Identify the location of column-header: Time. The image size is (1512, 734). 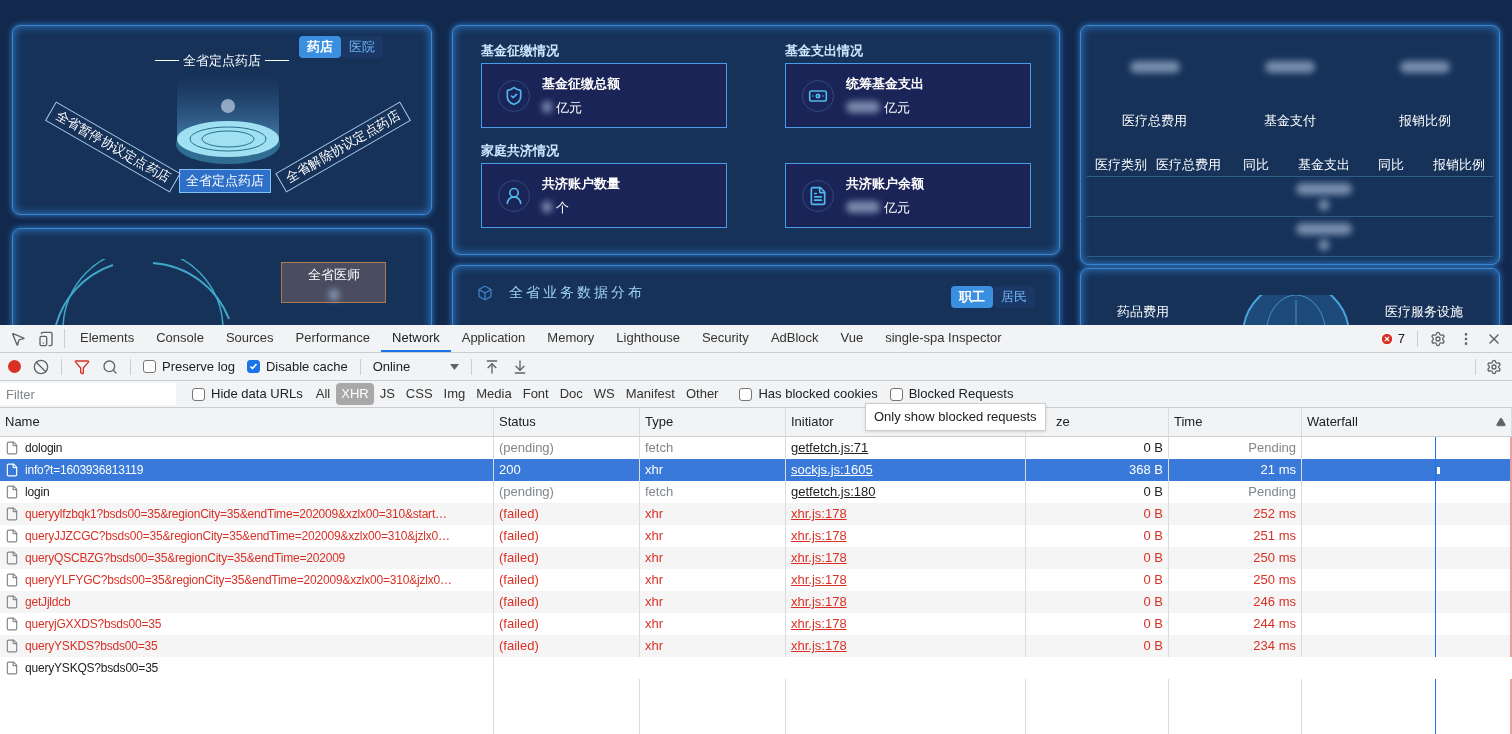
(1188, 422).